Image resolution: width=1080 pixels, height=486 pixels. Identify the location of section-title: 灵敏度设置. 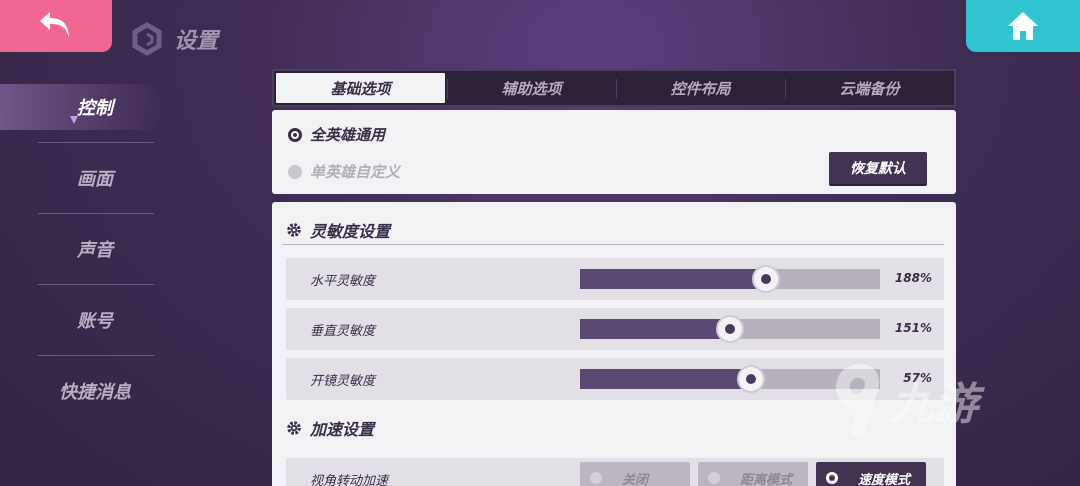
(350, 231).